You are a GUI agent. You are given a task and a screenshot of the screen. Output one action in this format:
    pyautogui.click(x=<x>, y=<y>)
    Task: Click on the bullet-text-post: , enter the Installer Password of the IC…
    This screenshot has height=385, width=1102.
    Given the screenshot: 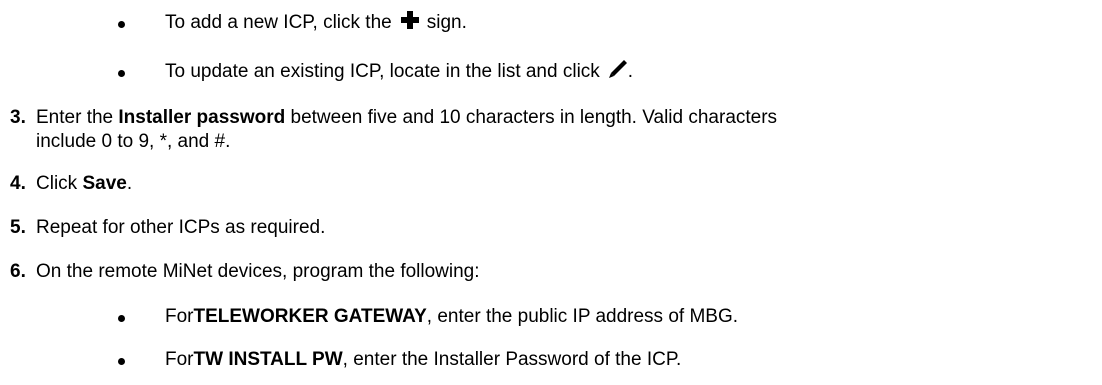 What is the action you would take?
    pyautogui.click(x=512, y=359)
    